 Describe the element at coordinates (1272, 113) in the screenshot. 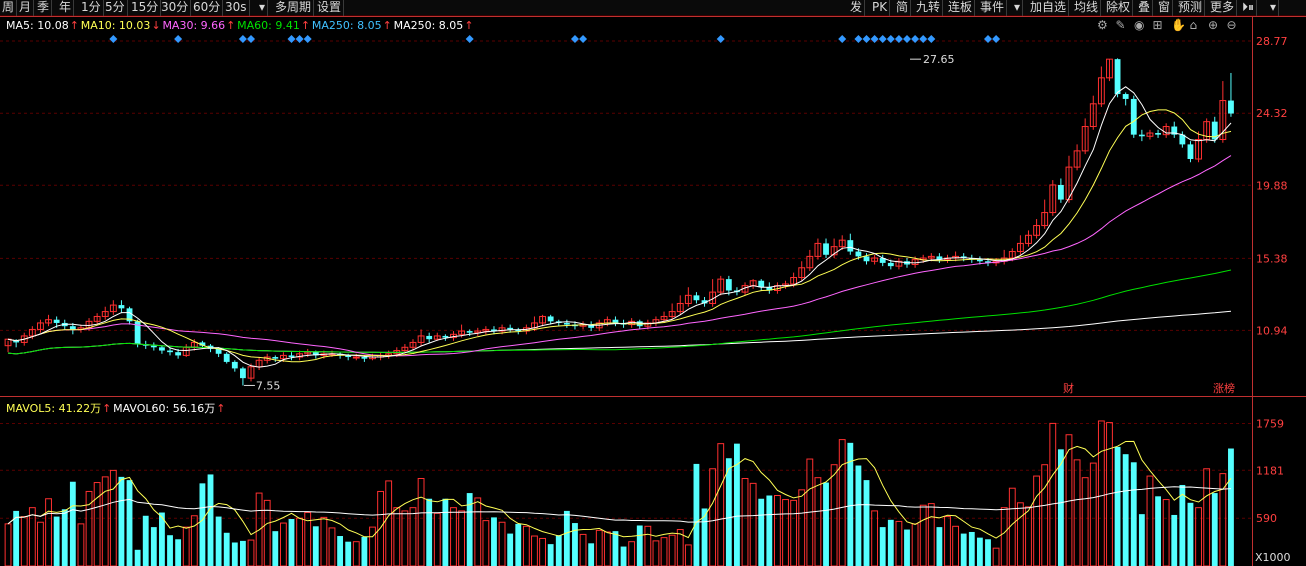

I see `price-tick-label: 24.32` at that location.